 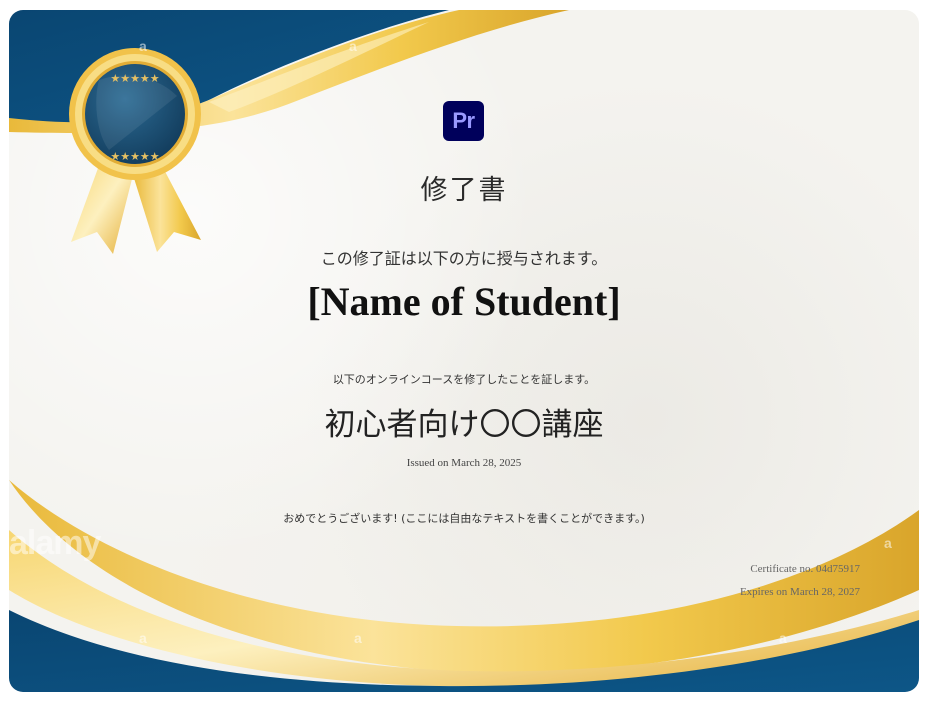 What do you see at coordinates (464, 425) in the screenshot?
I see `course-name: 初心者向け〇〇講座` at bounding box center [464, 425].